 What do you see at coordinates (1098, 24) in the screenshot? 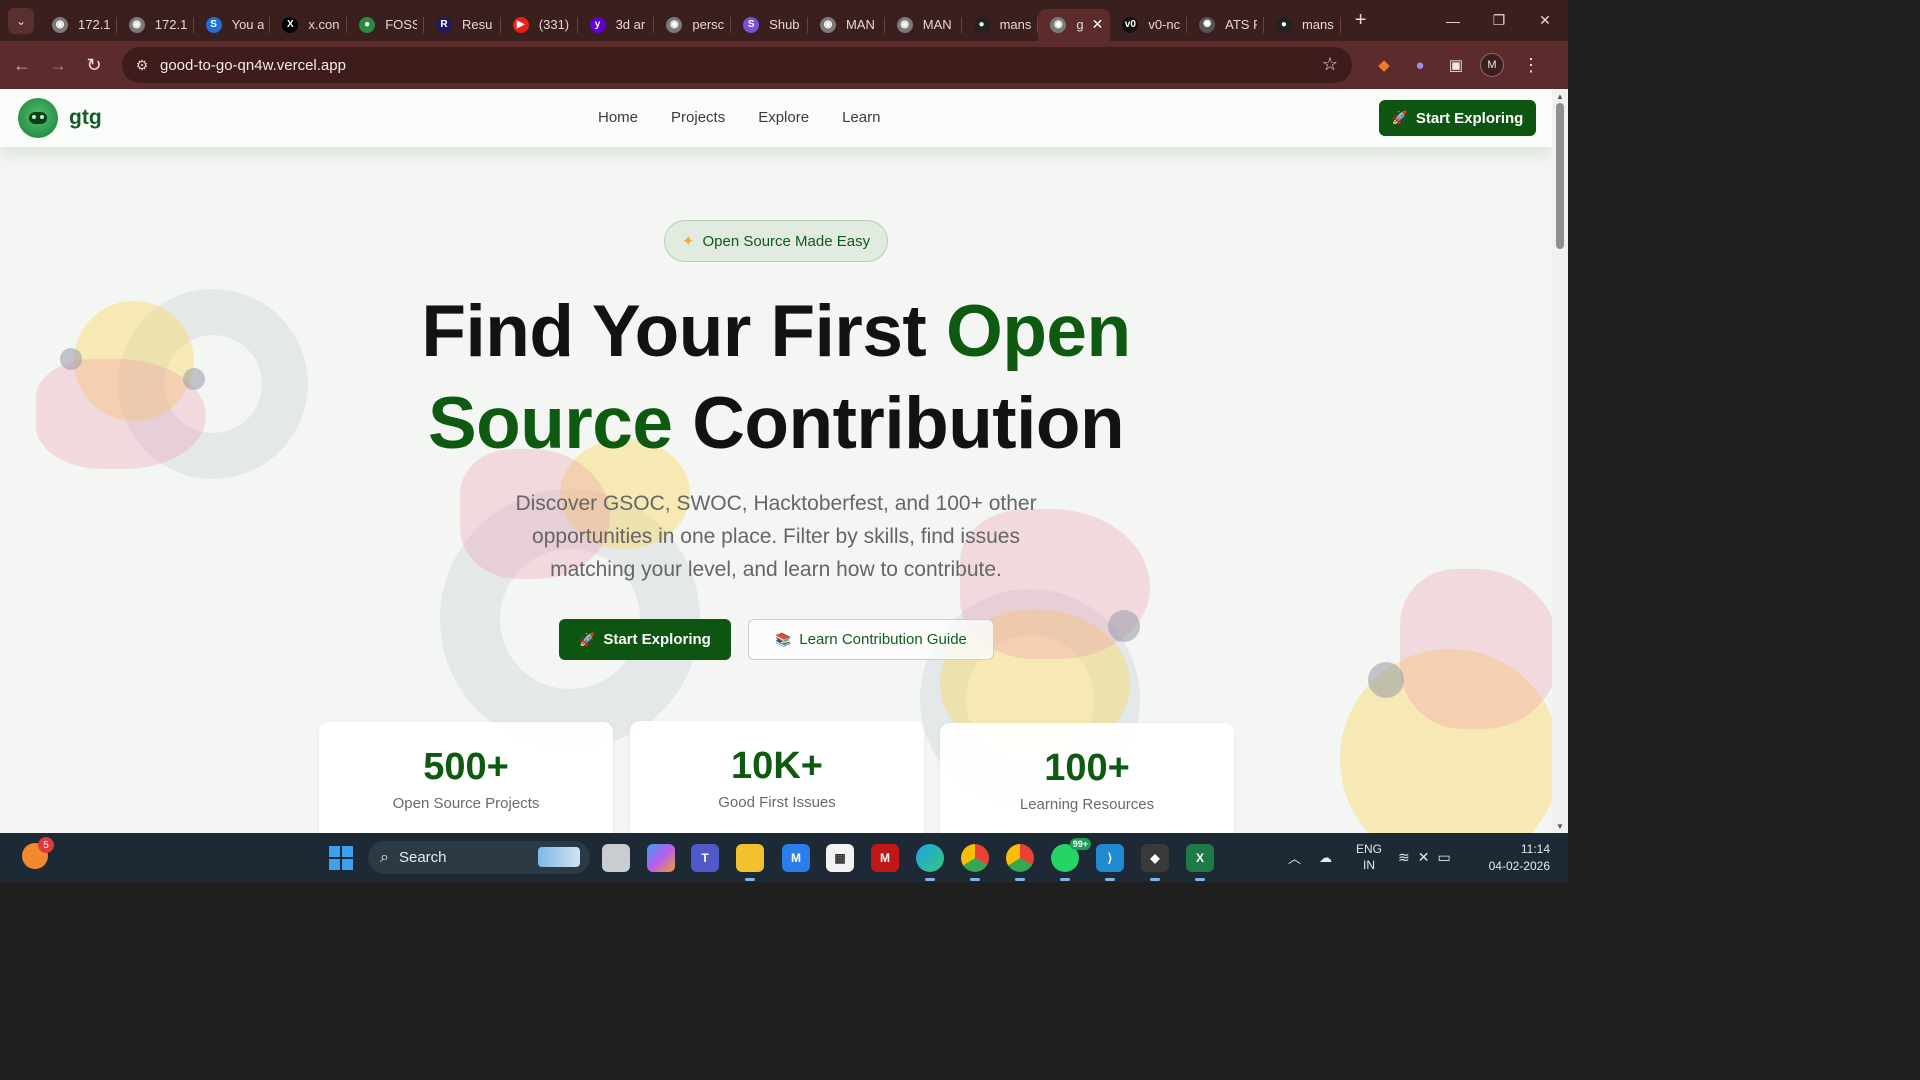
I see `close-tab-icon: ✕` at bounding box center [1098, 24].